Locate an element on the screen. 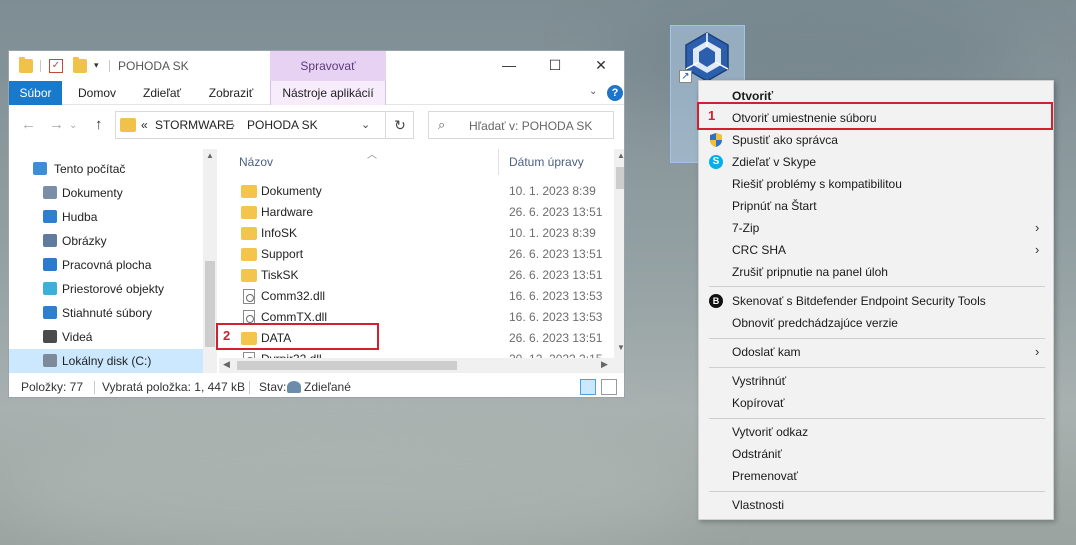 The image size is (1076, 545). menu-item-rename: Premenovať is located at coordinates (876, 476).